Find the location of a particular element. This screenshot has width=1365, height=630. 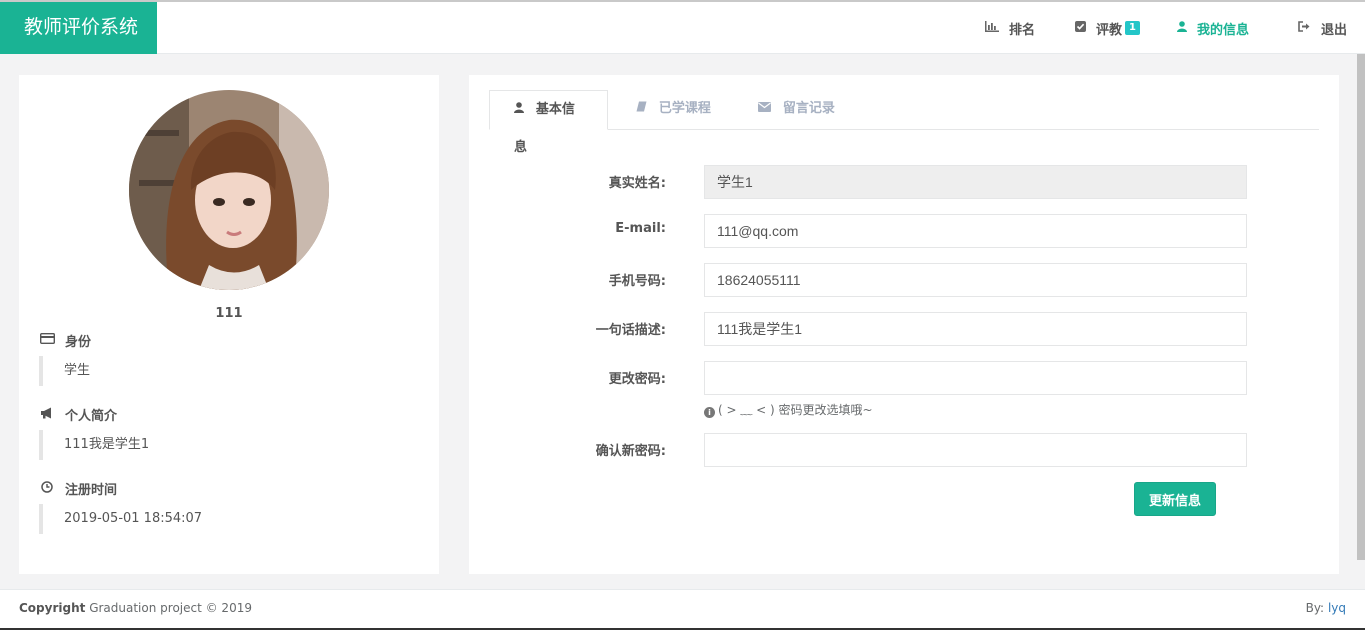

top-navbar: 教师评价系统 排名 评教 1 我的信息 退出 is located at coordinates (682, 27).